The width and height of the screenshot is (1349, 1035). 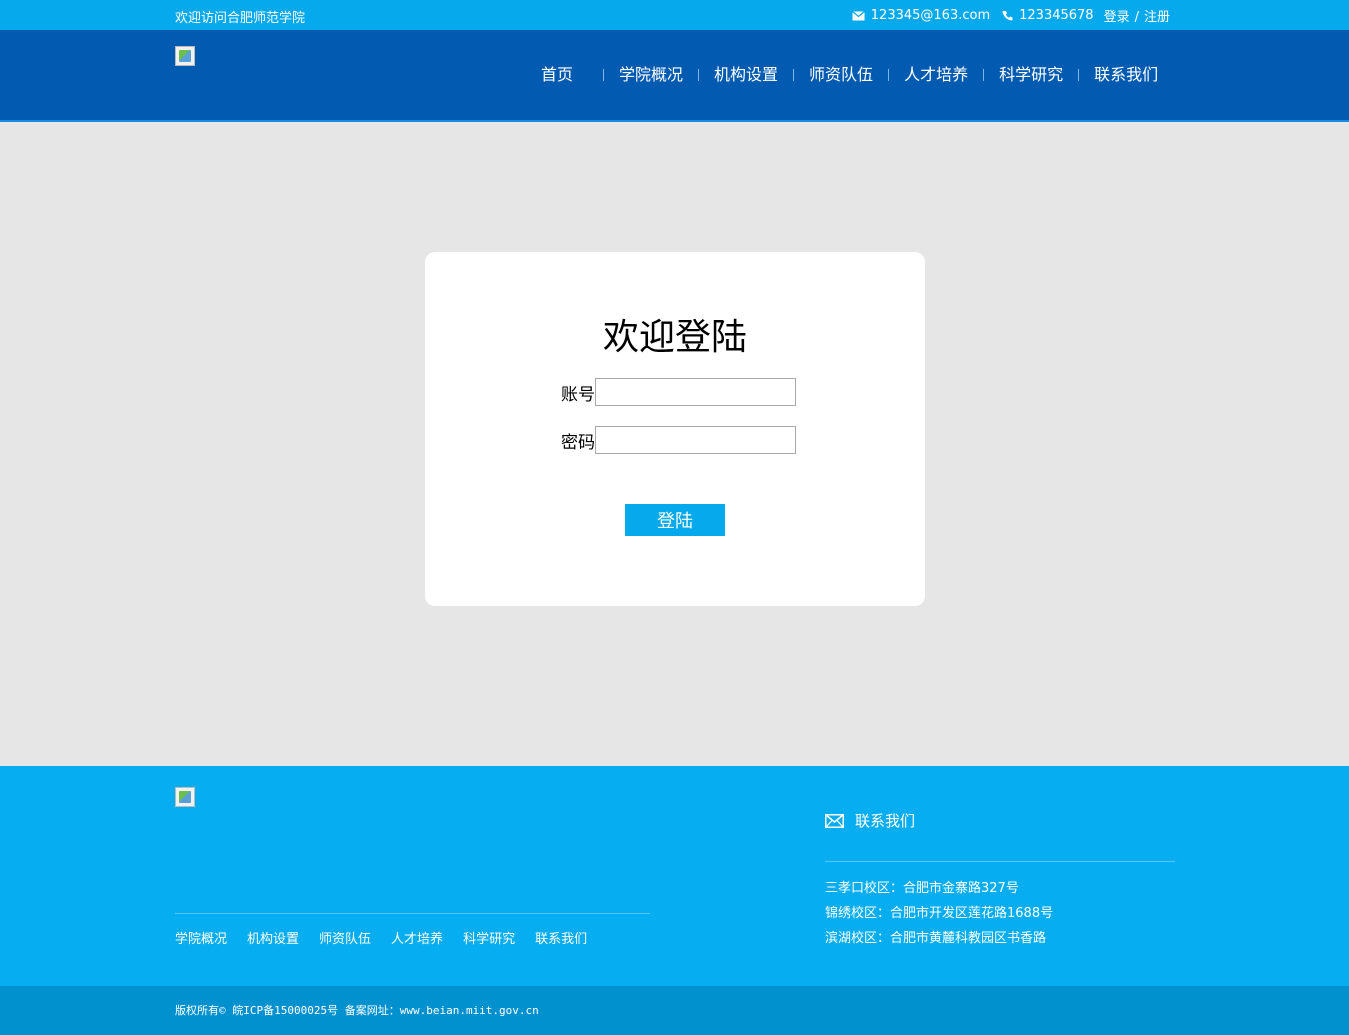 What do you see at coordinates (578, 442) in the screenshot?
I see `password-label: 密码` at bounding box center [578, 442].